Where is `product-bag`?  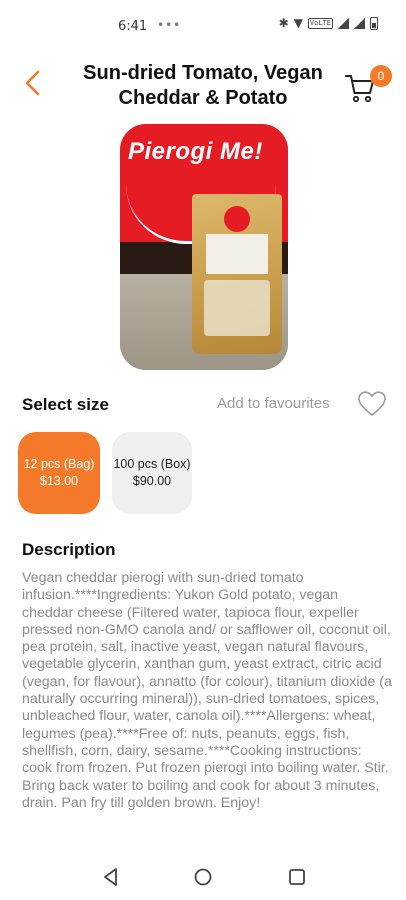 product-bag is located at coordinates (237, 274).